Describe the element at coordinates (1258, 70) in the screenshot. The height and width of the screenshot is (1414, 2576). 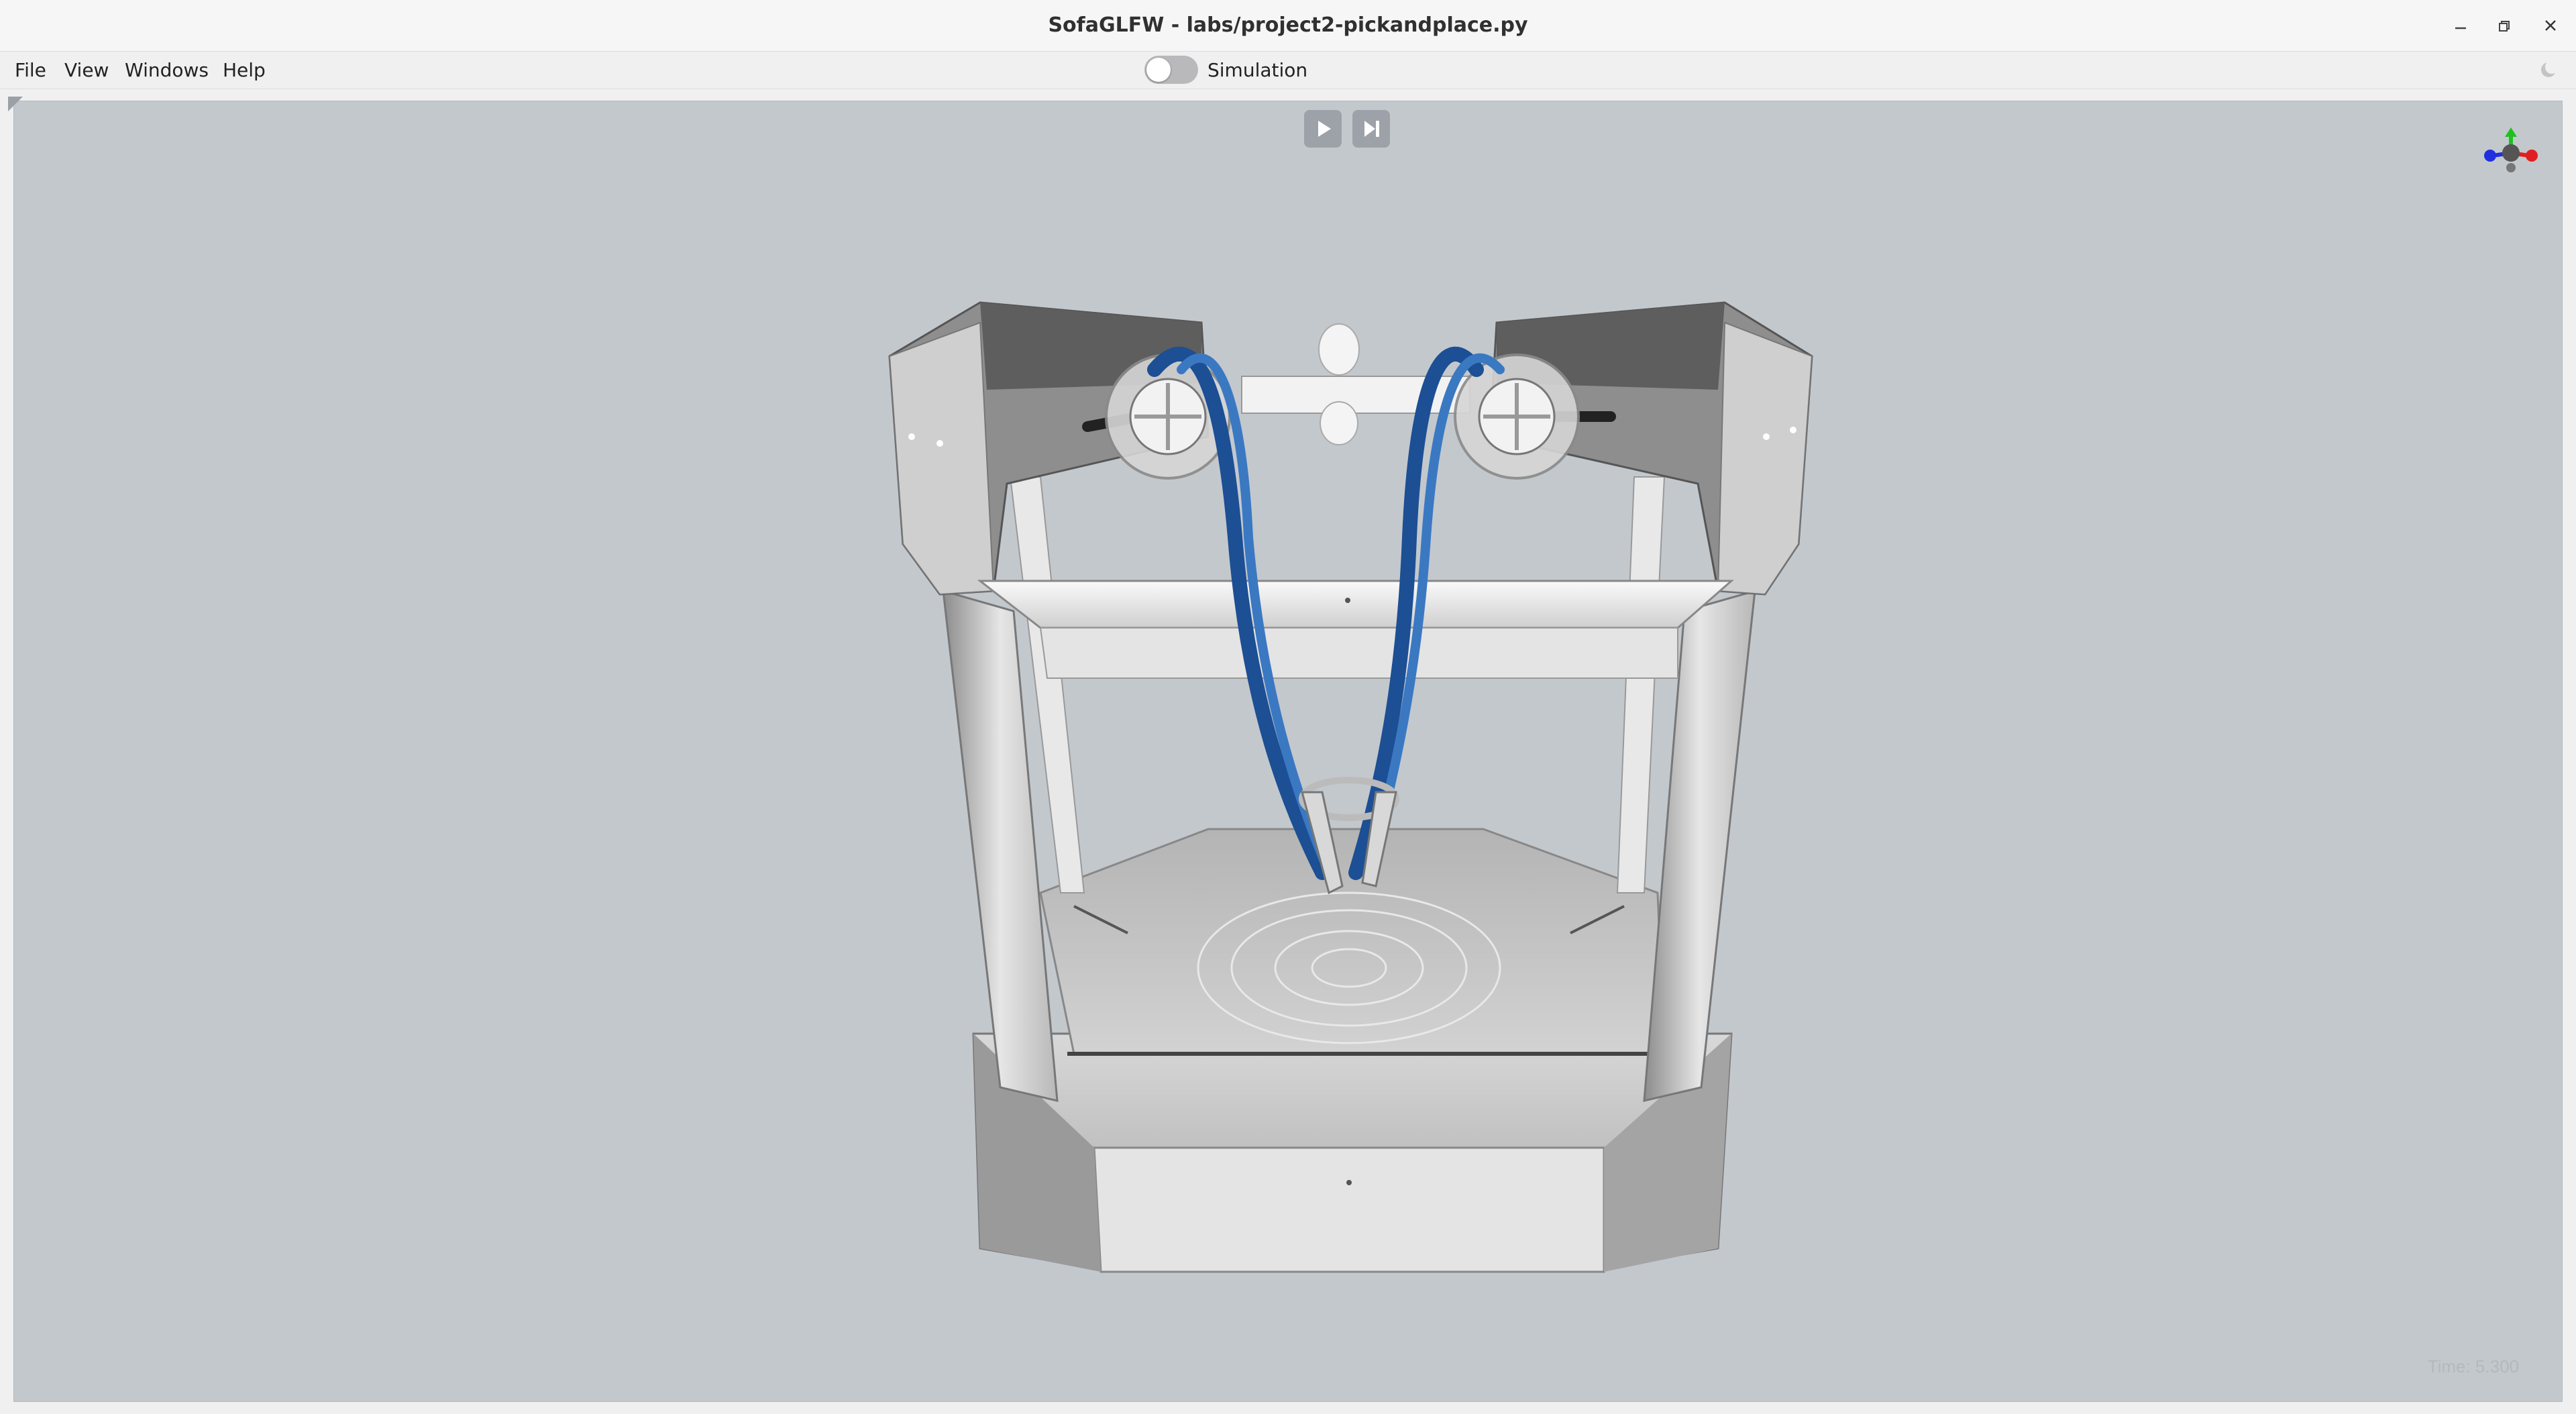
I see `simulation-label: Simulation` at that location.